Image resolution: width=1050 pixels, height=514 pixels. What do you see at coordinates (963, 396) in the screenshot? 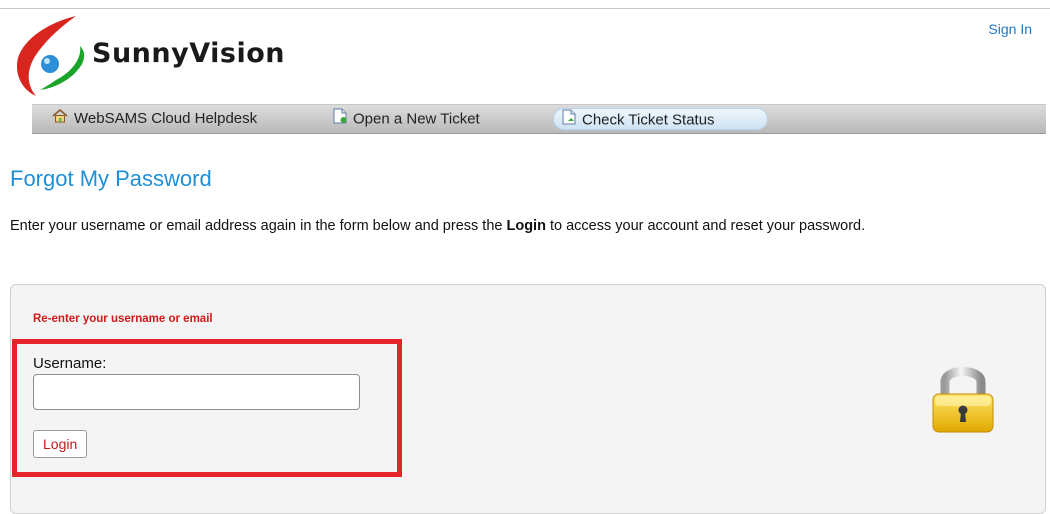
I see `padlock-icon` at bounding box center [963, 396].